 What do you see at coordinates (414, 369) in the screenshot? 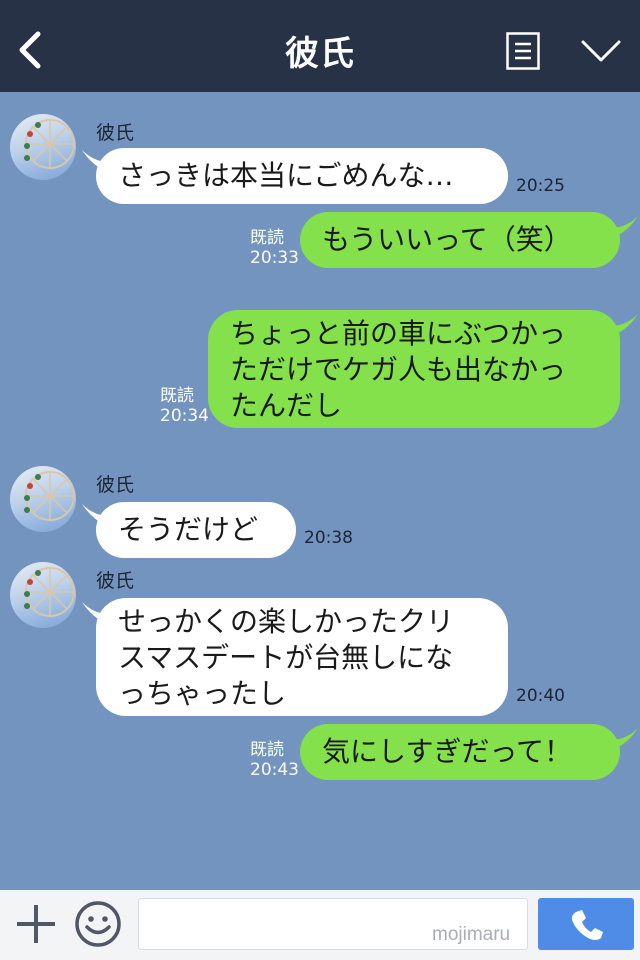
I see `message-bubble: ちょっと前の車にぶつかっ ただけでケガ人も出なかっ たんだし` at bounding box center [414, 369].